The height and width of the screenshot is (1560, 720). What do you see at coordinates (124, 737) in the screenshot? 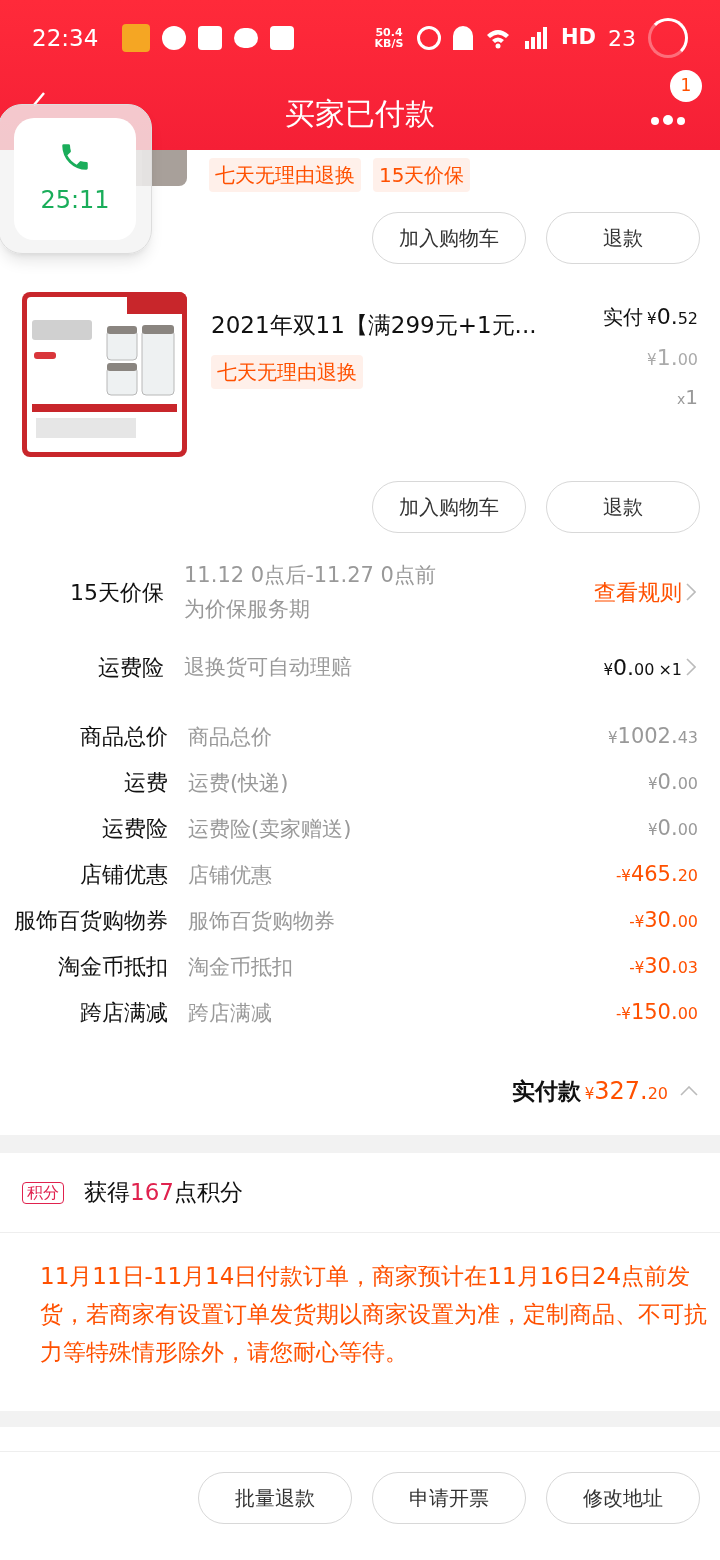
I see `price-label: 商品总价` at bounding box center [124, 737].